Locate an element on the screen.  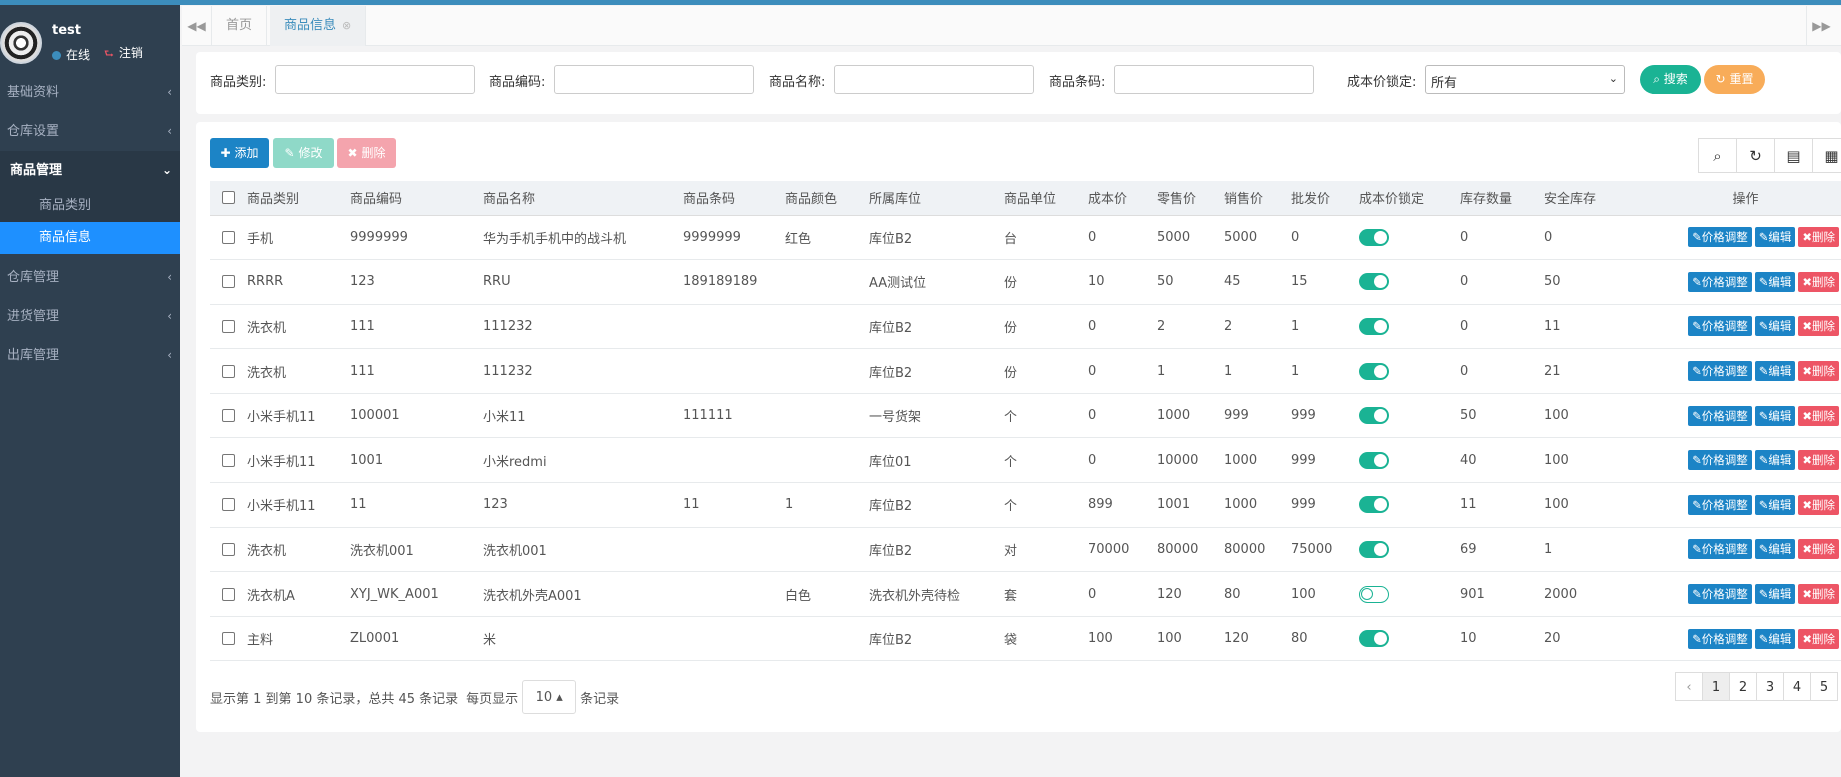
page-button-3: 3 is located at coordinates (1770, 686).